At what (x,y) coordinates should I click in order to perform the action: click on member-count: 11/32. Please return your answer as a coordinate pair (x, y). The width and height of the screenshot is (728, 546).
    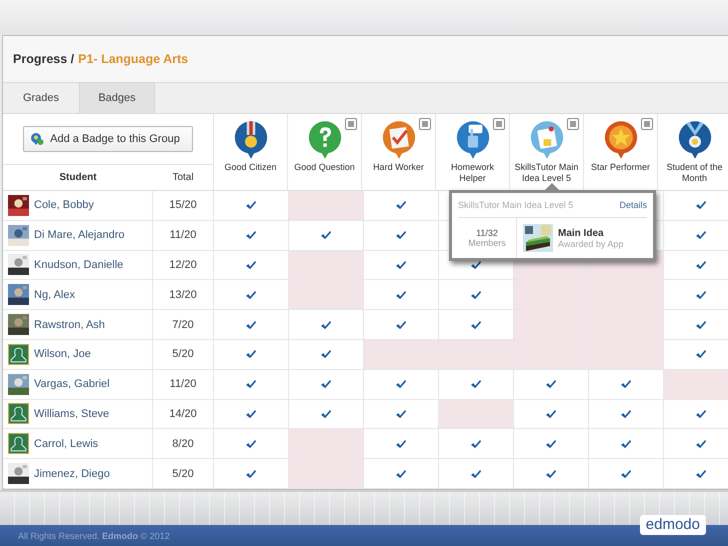
    Looking at the image, I should click on (487, 233).